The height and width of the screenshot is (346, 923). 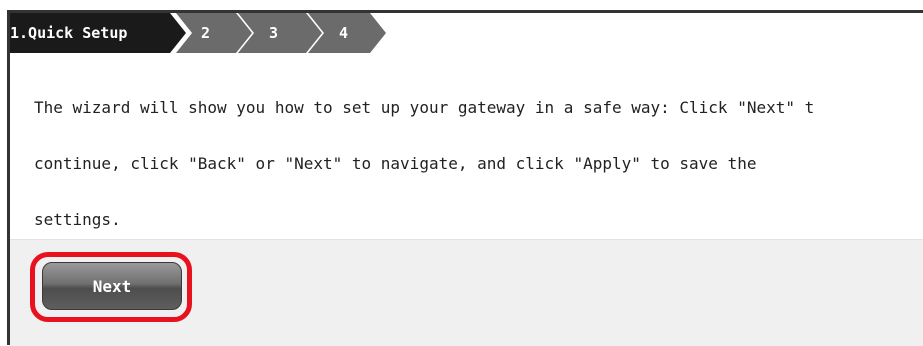 What do you see at coordinates (274, 33) in the screenshot?
I see `step-3-label: 3` at bounding box center [274, 33].